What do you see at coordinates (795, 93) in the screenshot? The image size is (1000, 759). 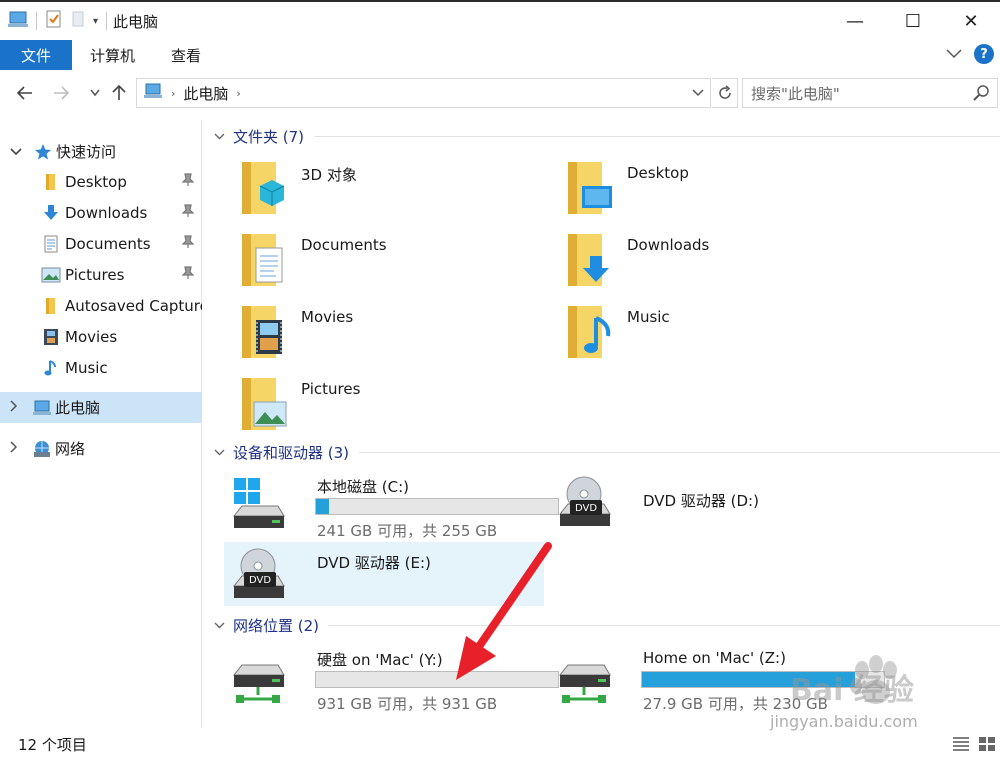 I see `search-input: 搜索"此电脑"` at bounding box center [795, 93].